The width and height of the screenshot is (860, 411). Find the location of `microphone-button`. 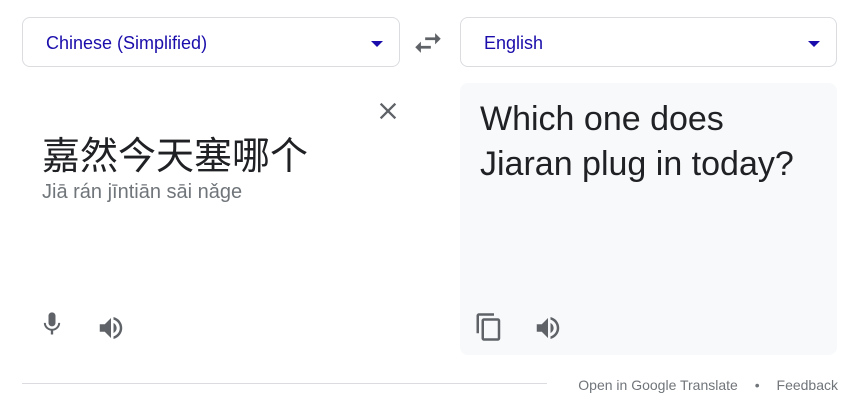

microphone-button is located at coordinates (52, 324).